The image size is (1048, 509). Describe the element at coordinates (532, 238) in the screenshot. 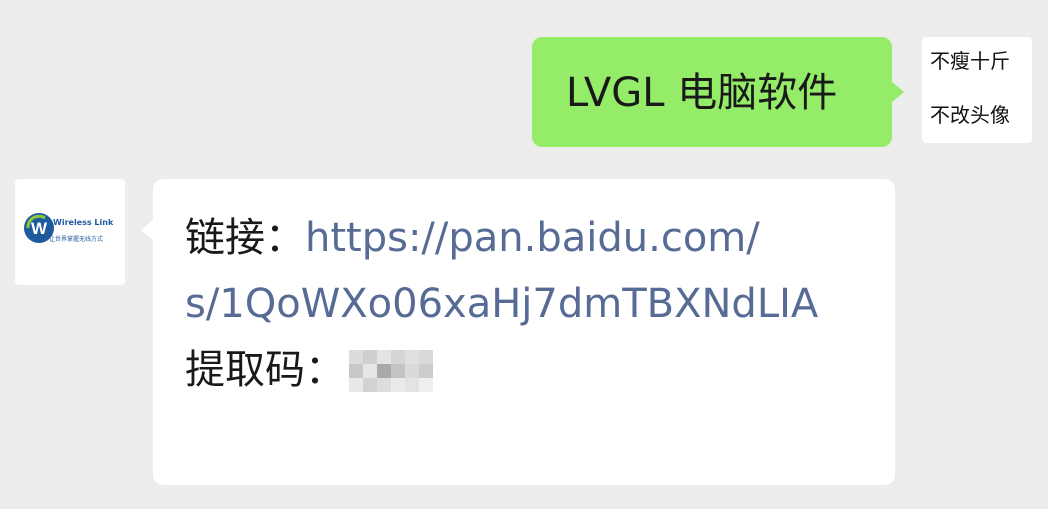

I see `link-url-part-1: https://pan.baidu.com/` at that location.